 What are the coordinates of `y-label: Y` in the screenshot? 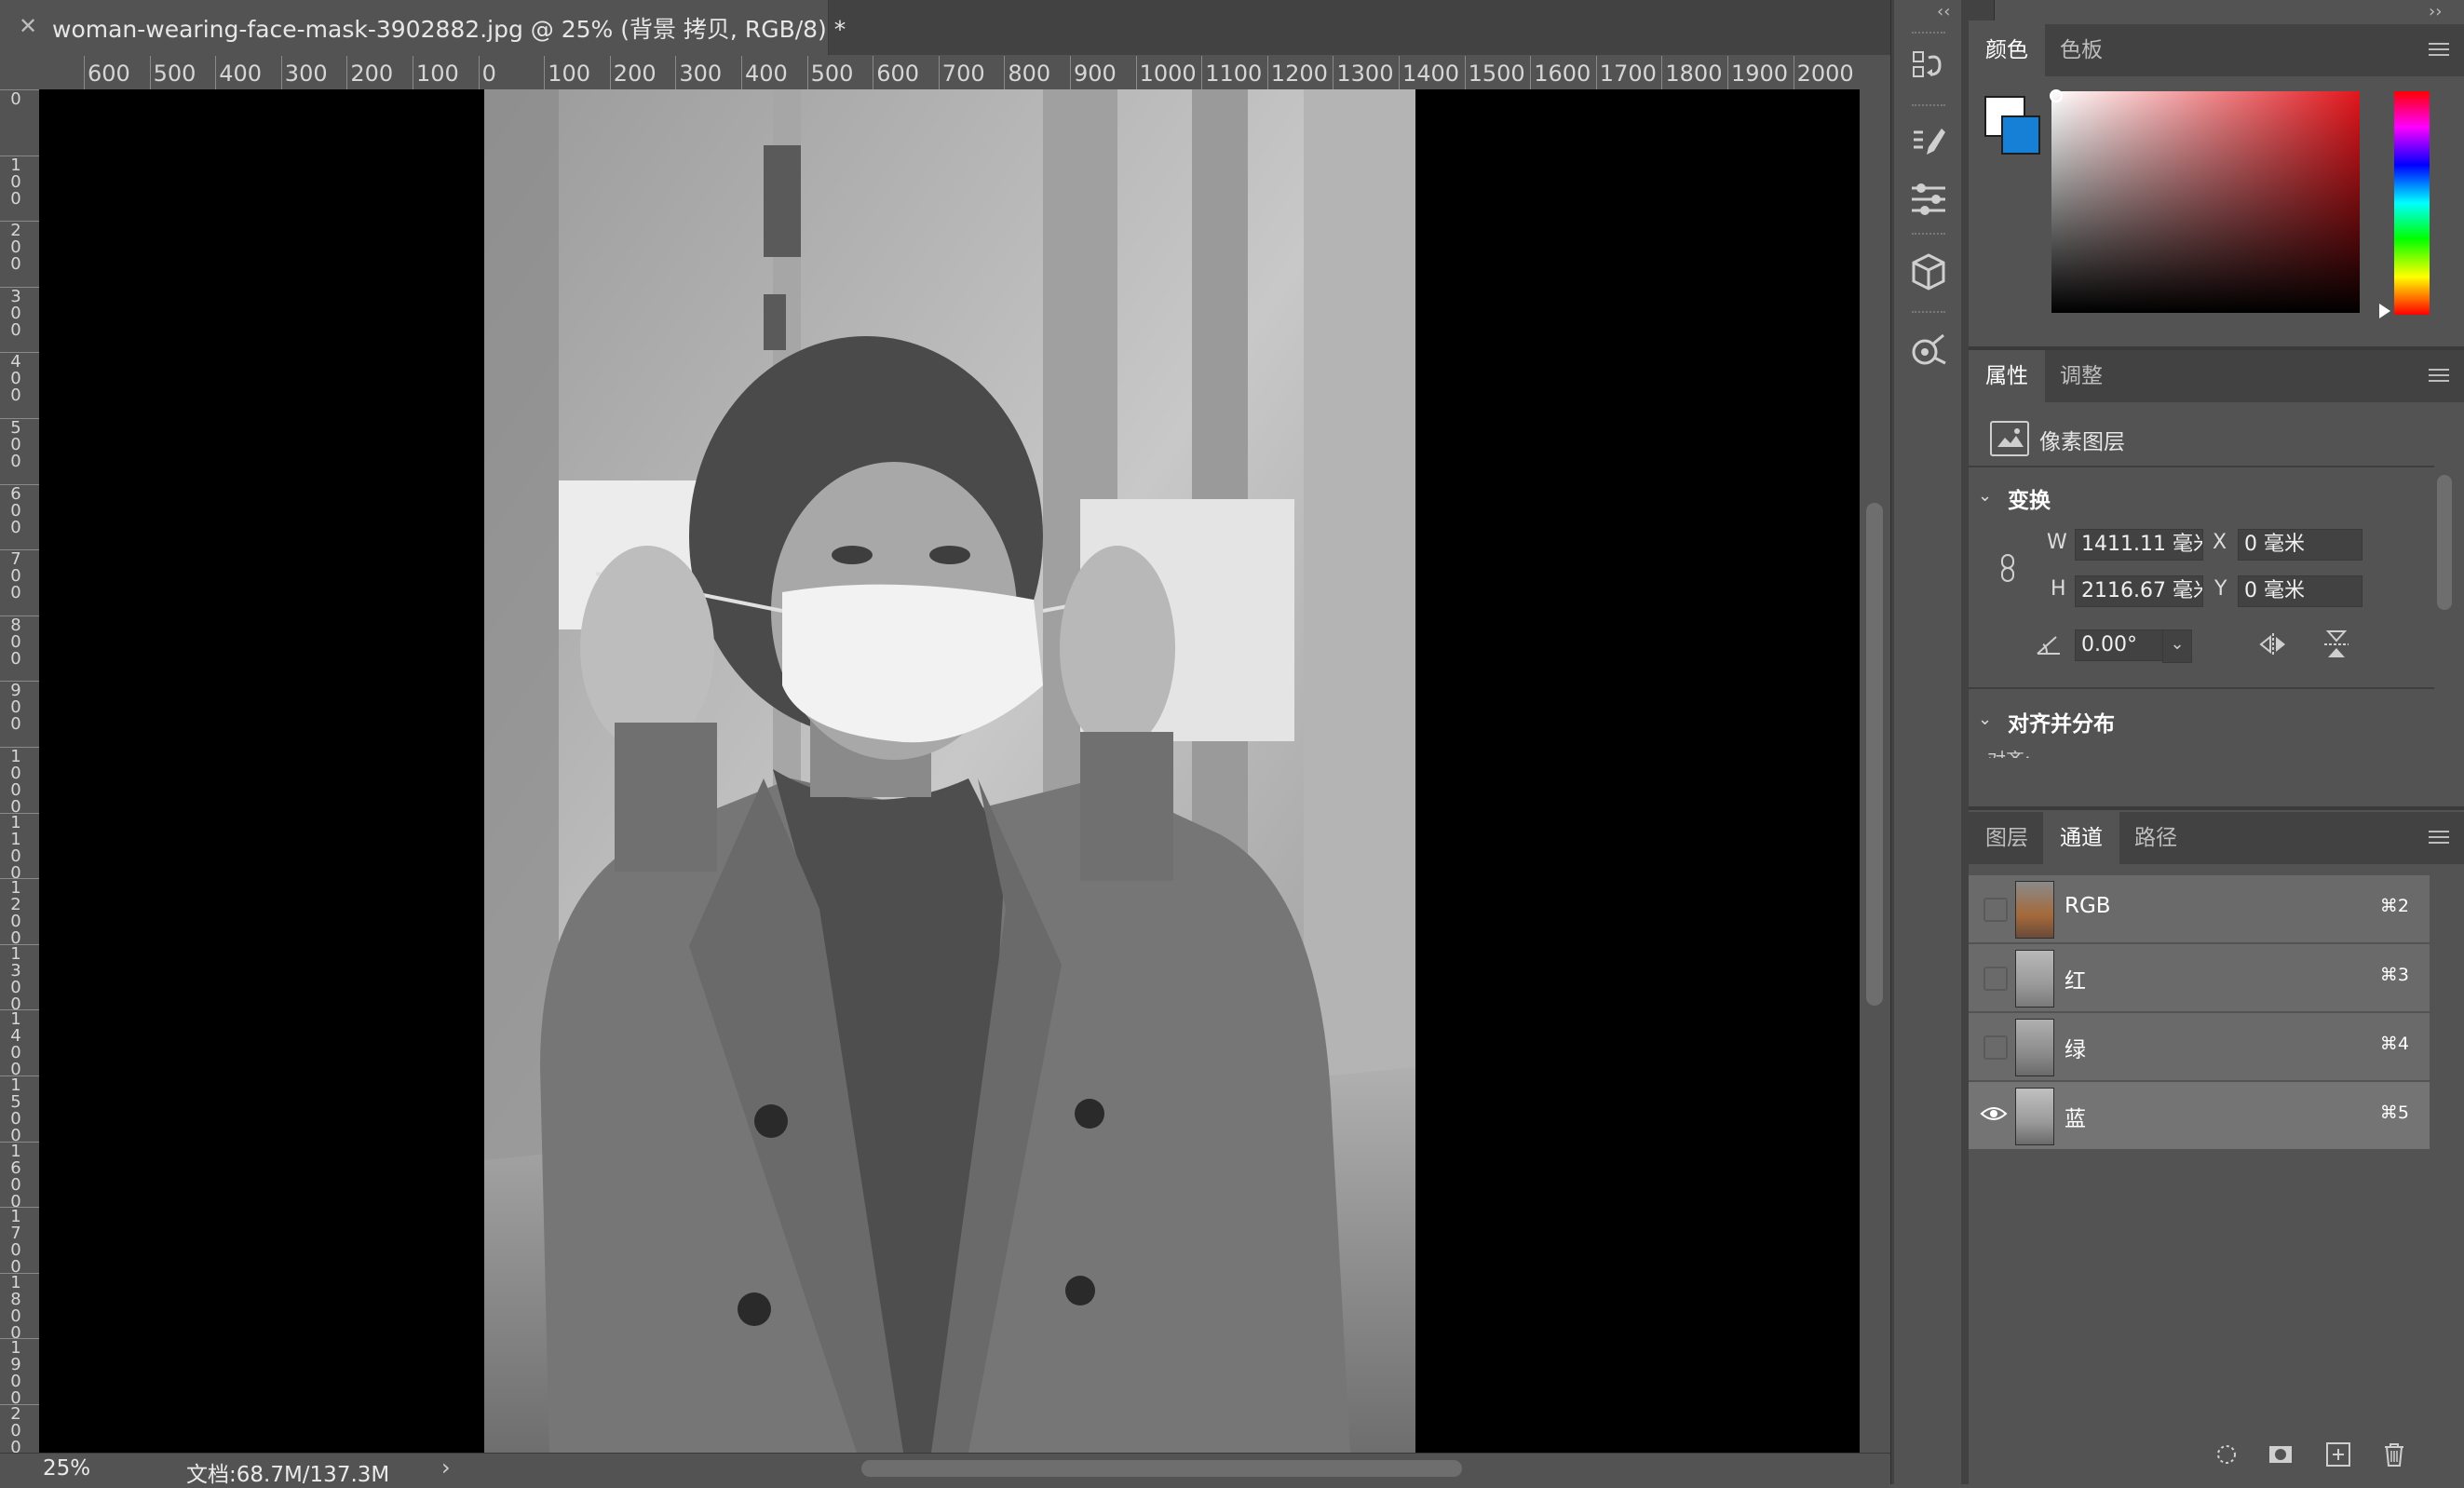 It's located at (2221, 589).